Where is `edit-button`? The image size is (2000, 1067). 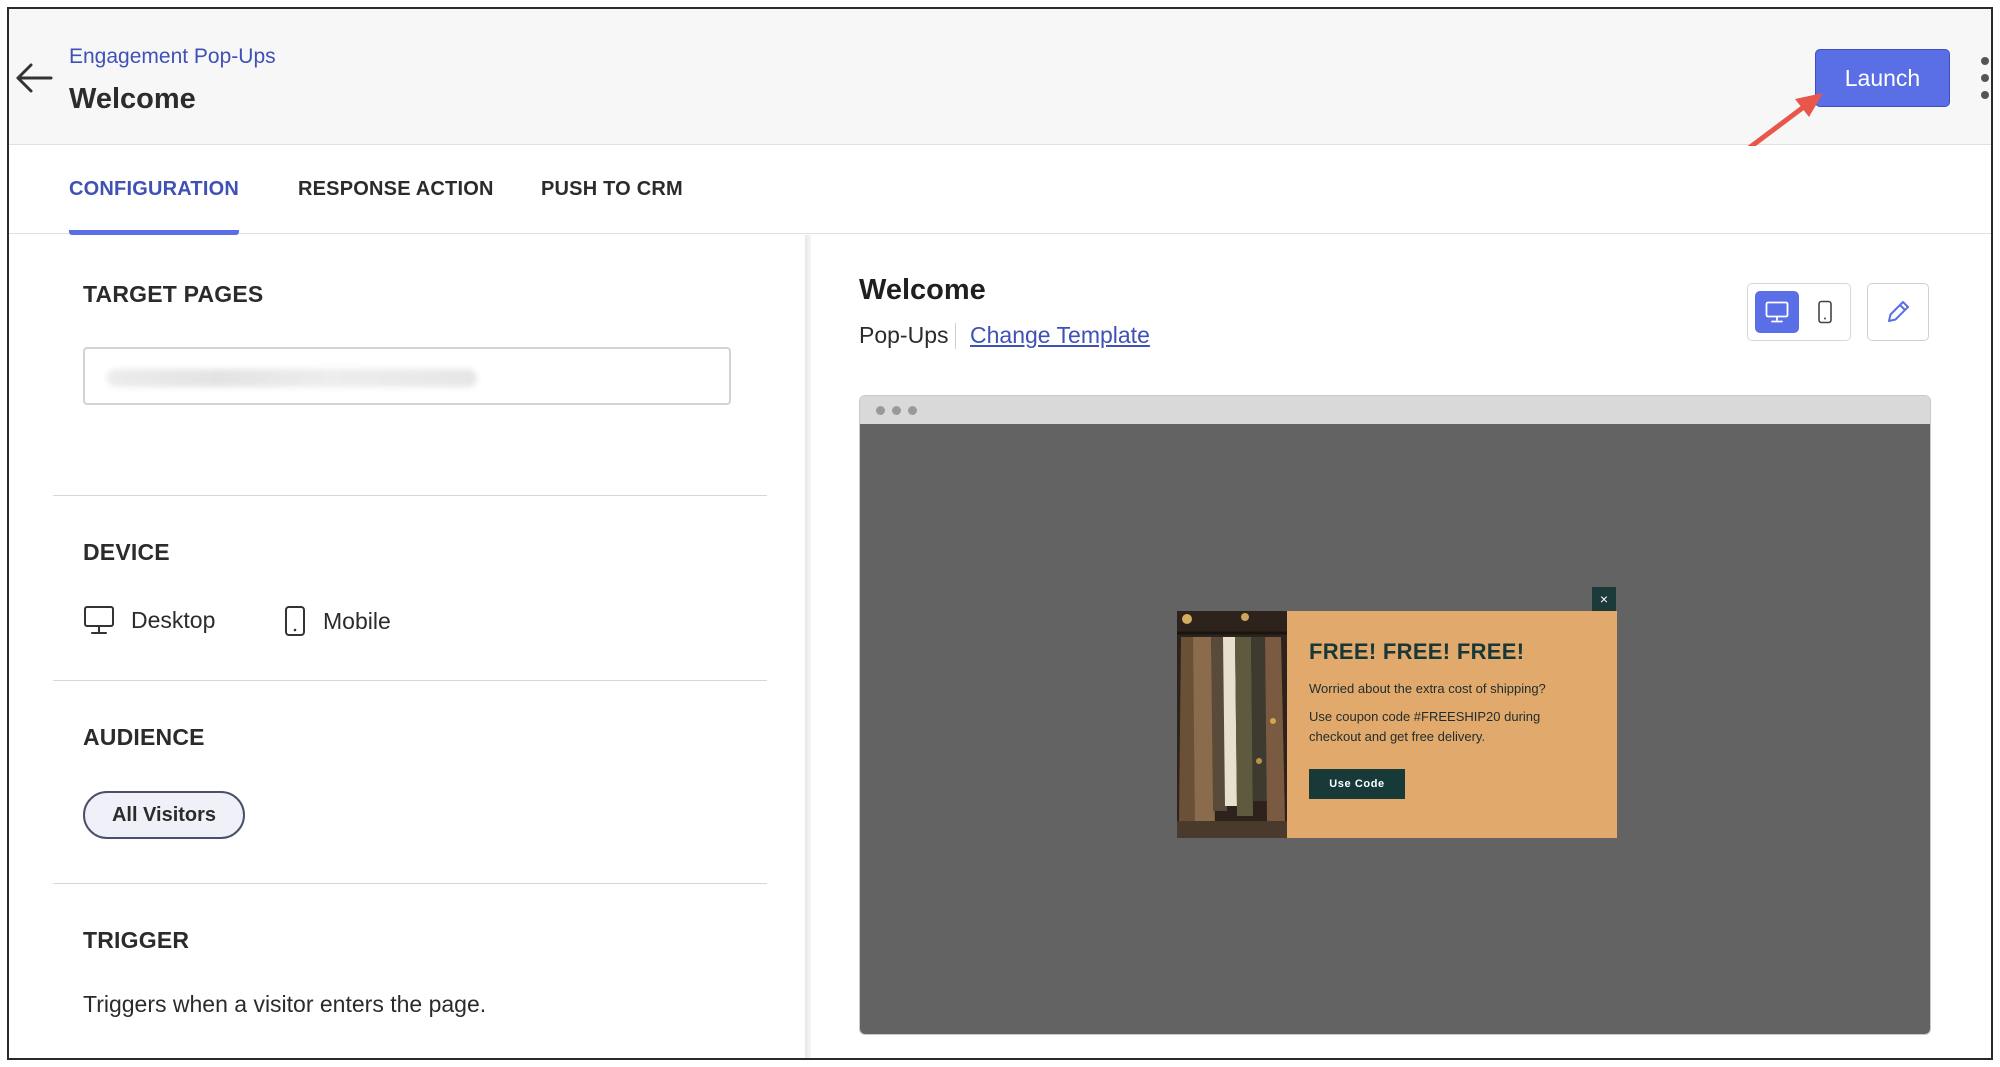
edit-button is located at coordinates (1898, 312).